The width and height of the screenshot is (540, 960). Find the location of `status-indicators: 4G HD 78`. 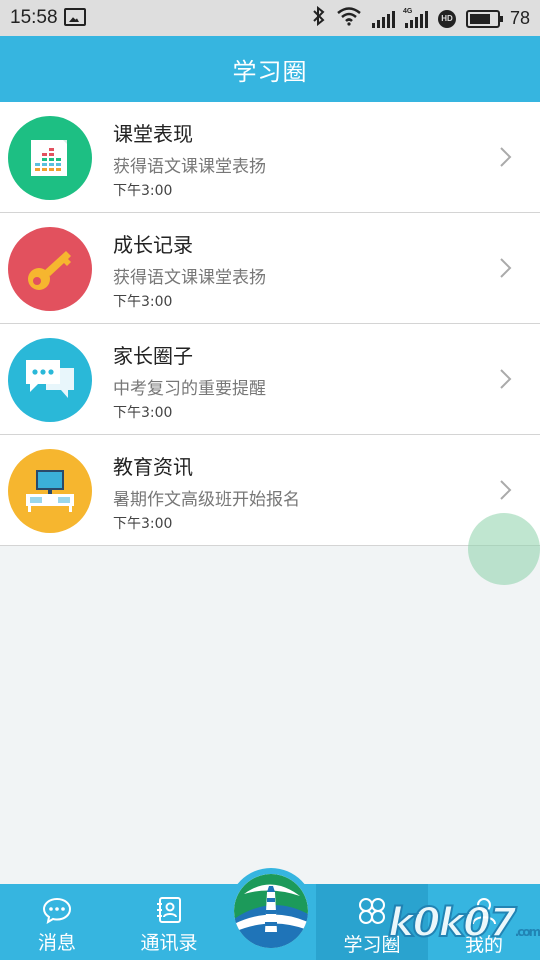

status-indicators: 4G HD 78 is located at coordinates (421, 18).